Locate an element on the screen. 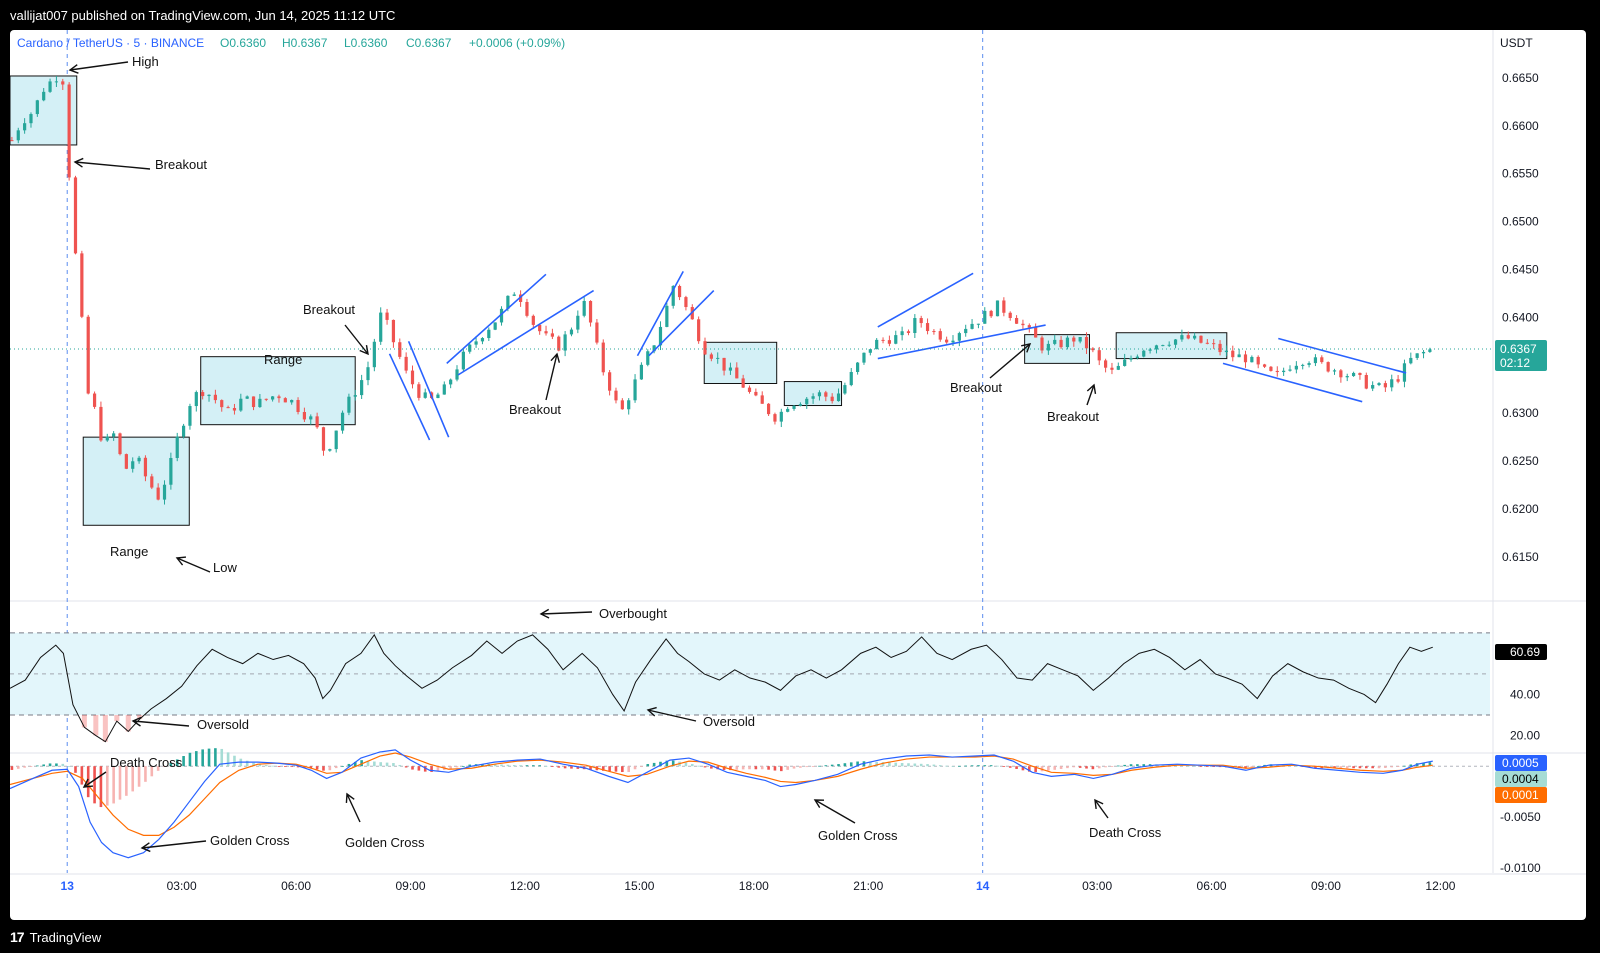  legend-high: H0.6367 is located at coordinates (305, 43).